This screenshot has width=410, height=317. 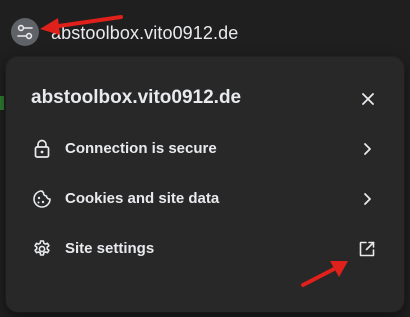 I want to click on site-info-button, so click(x=25, y=32).